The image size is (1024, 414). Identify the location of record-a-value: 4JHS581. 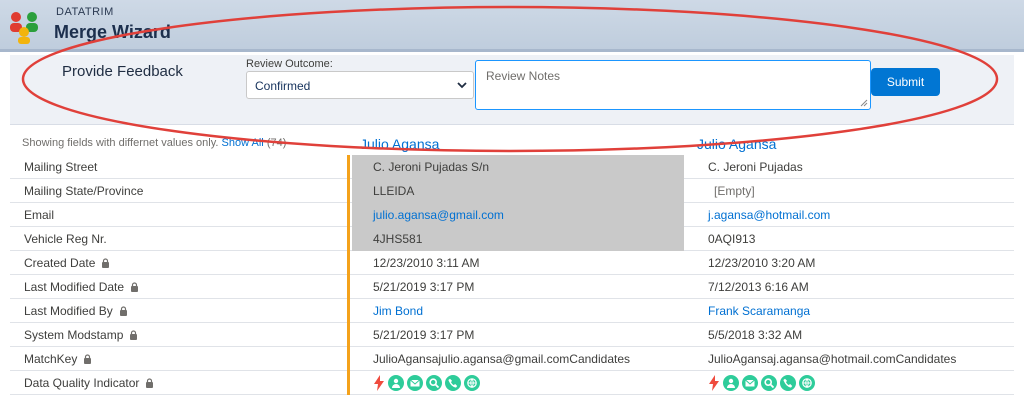
(518, 239).